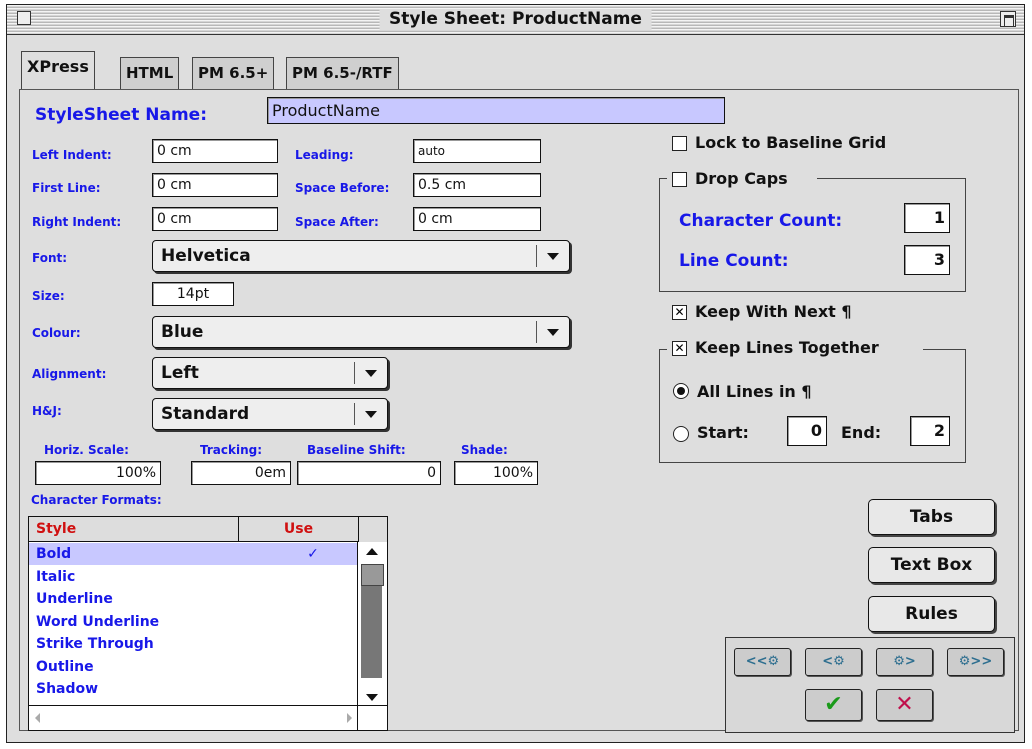 This screenshot has height=749, width=1032. What do you see at coordinates (193, 577) in the screenshot?
I see `list-item: Italic` at bounding box center [193, 577].